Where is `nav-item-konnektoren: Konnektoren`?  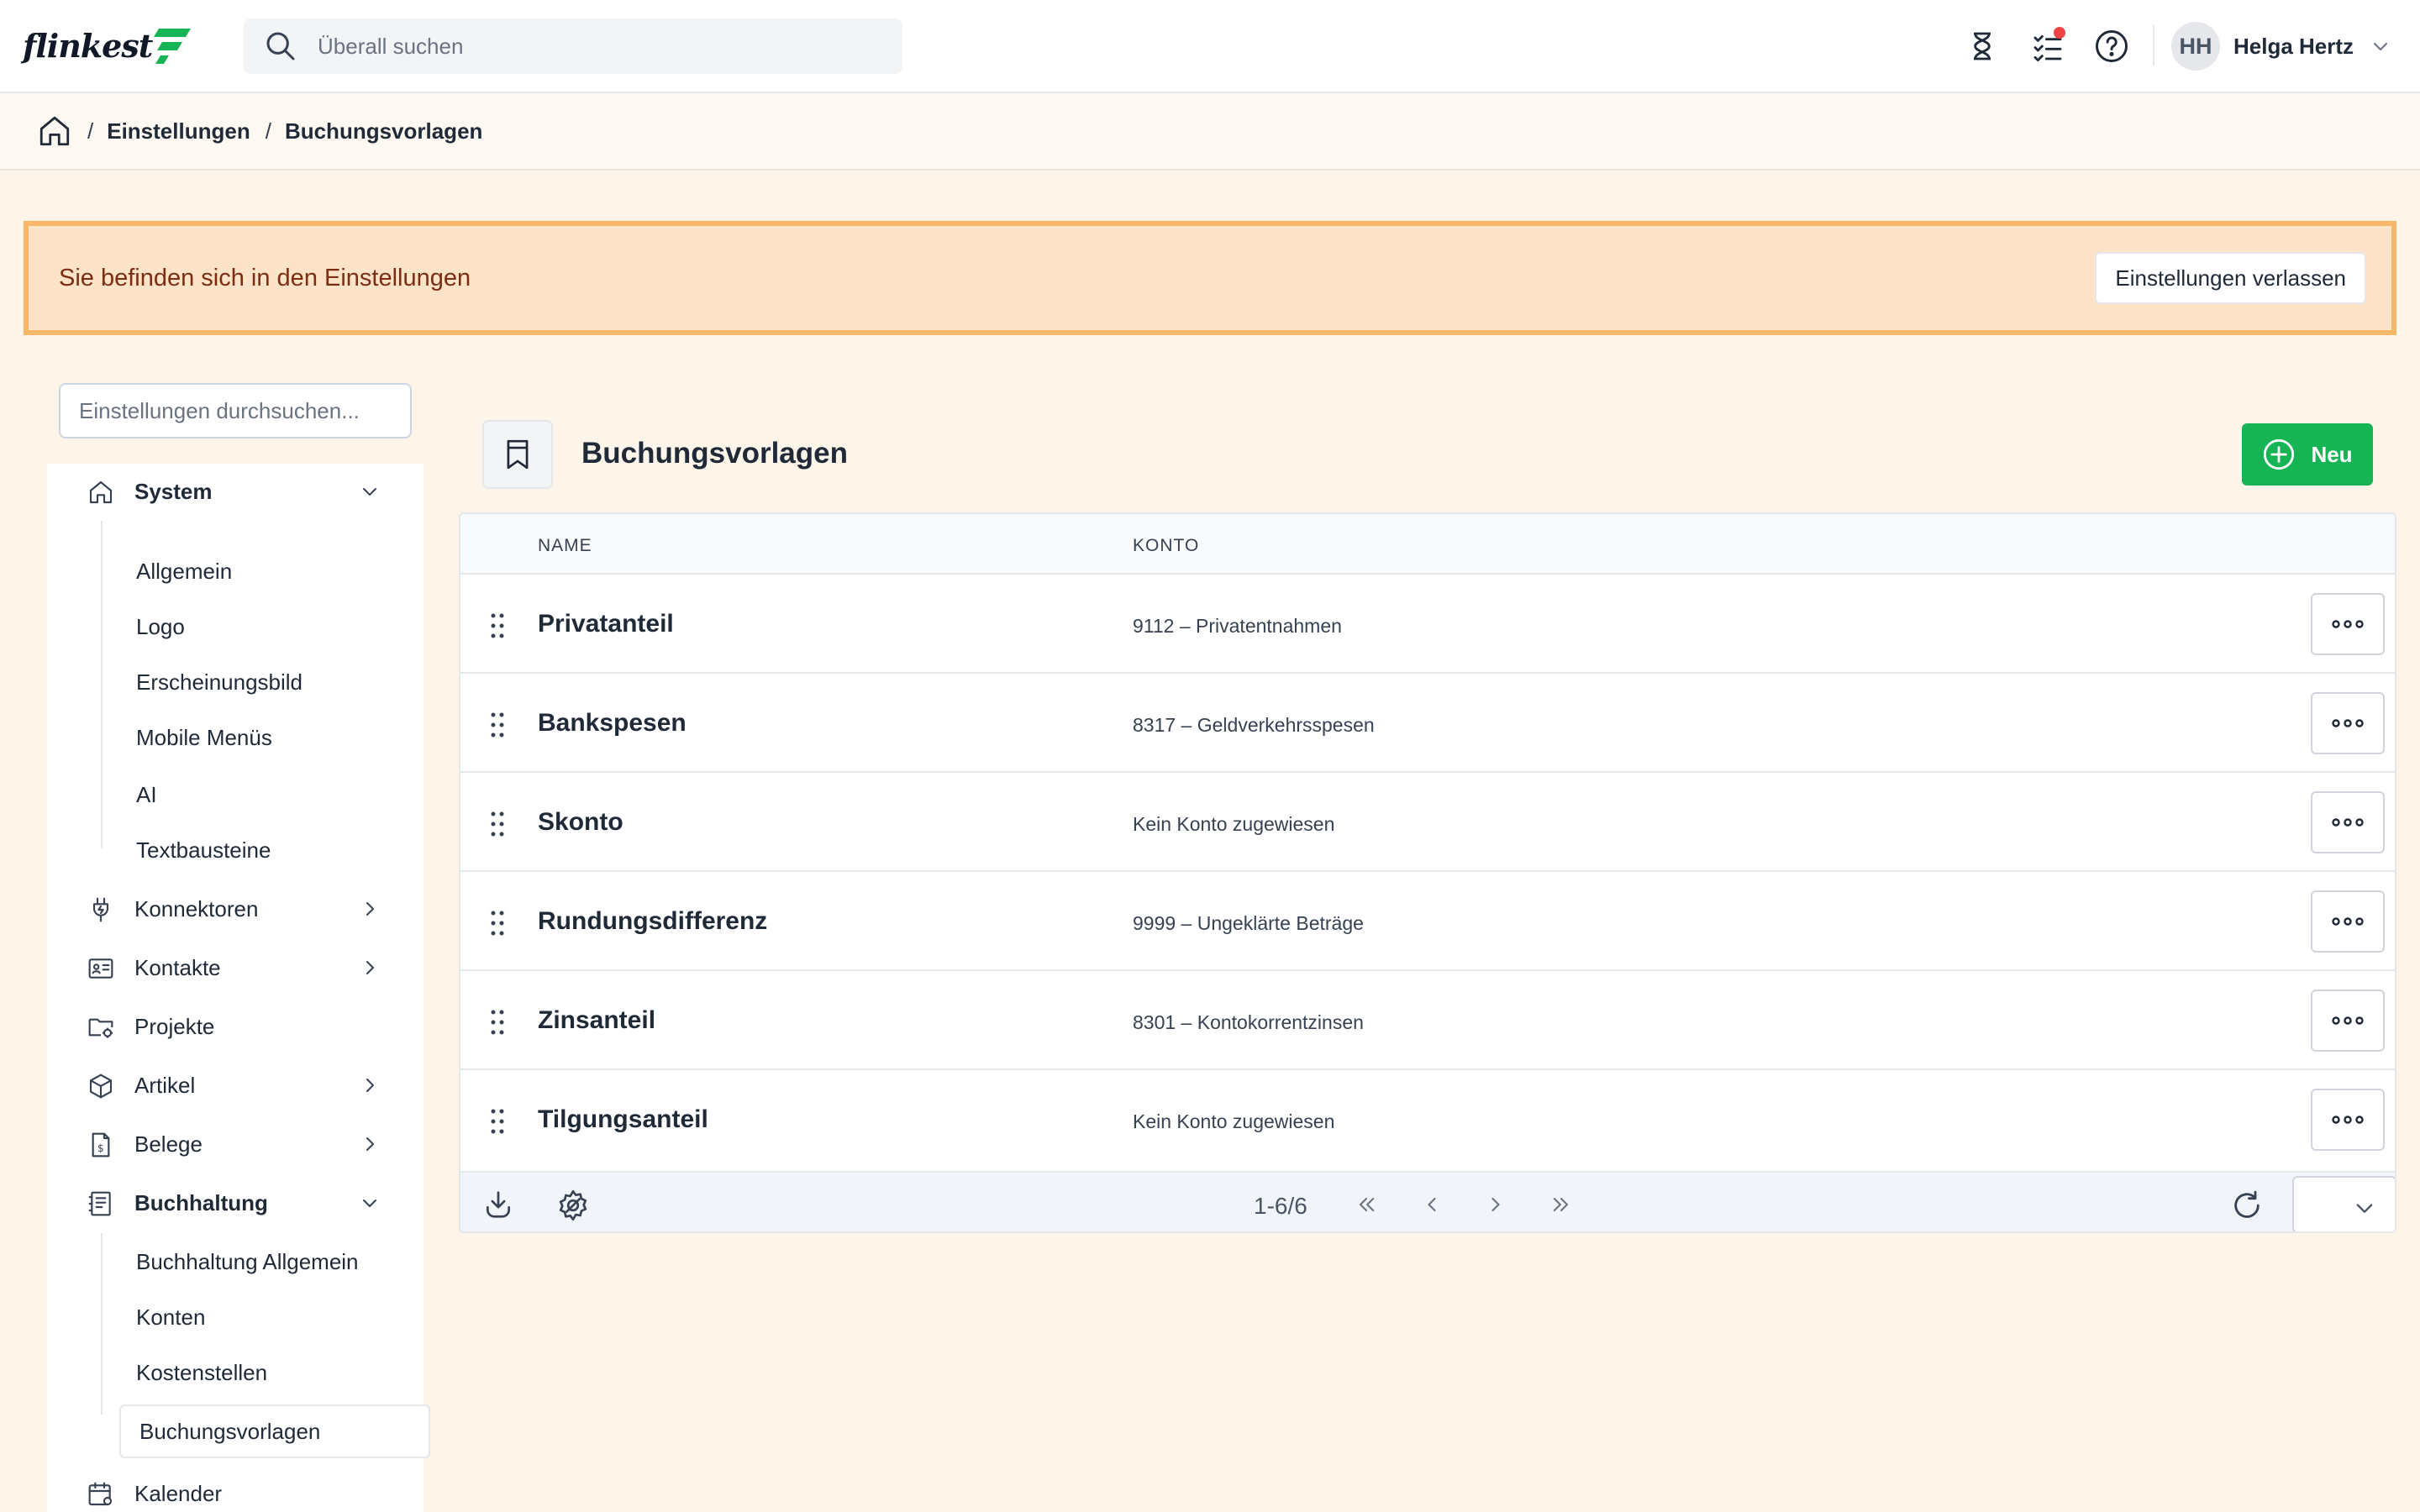 nav-item-konnektoren: Konnektoren is located at coordinates (235, 909).